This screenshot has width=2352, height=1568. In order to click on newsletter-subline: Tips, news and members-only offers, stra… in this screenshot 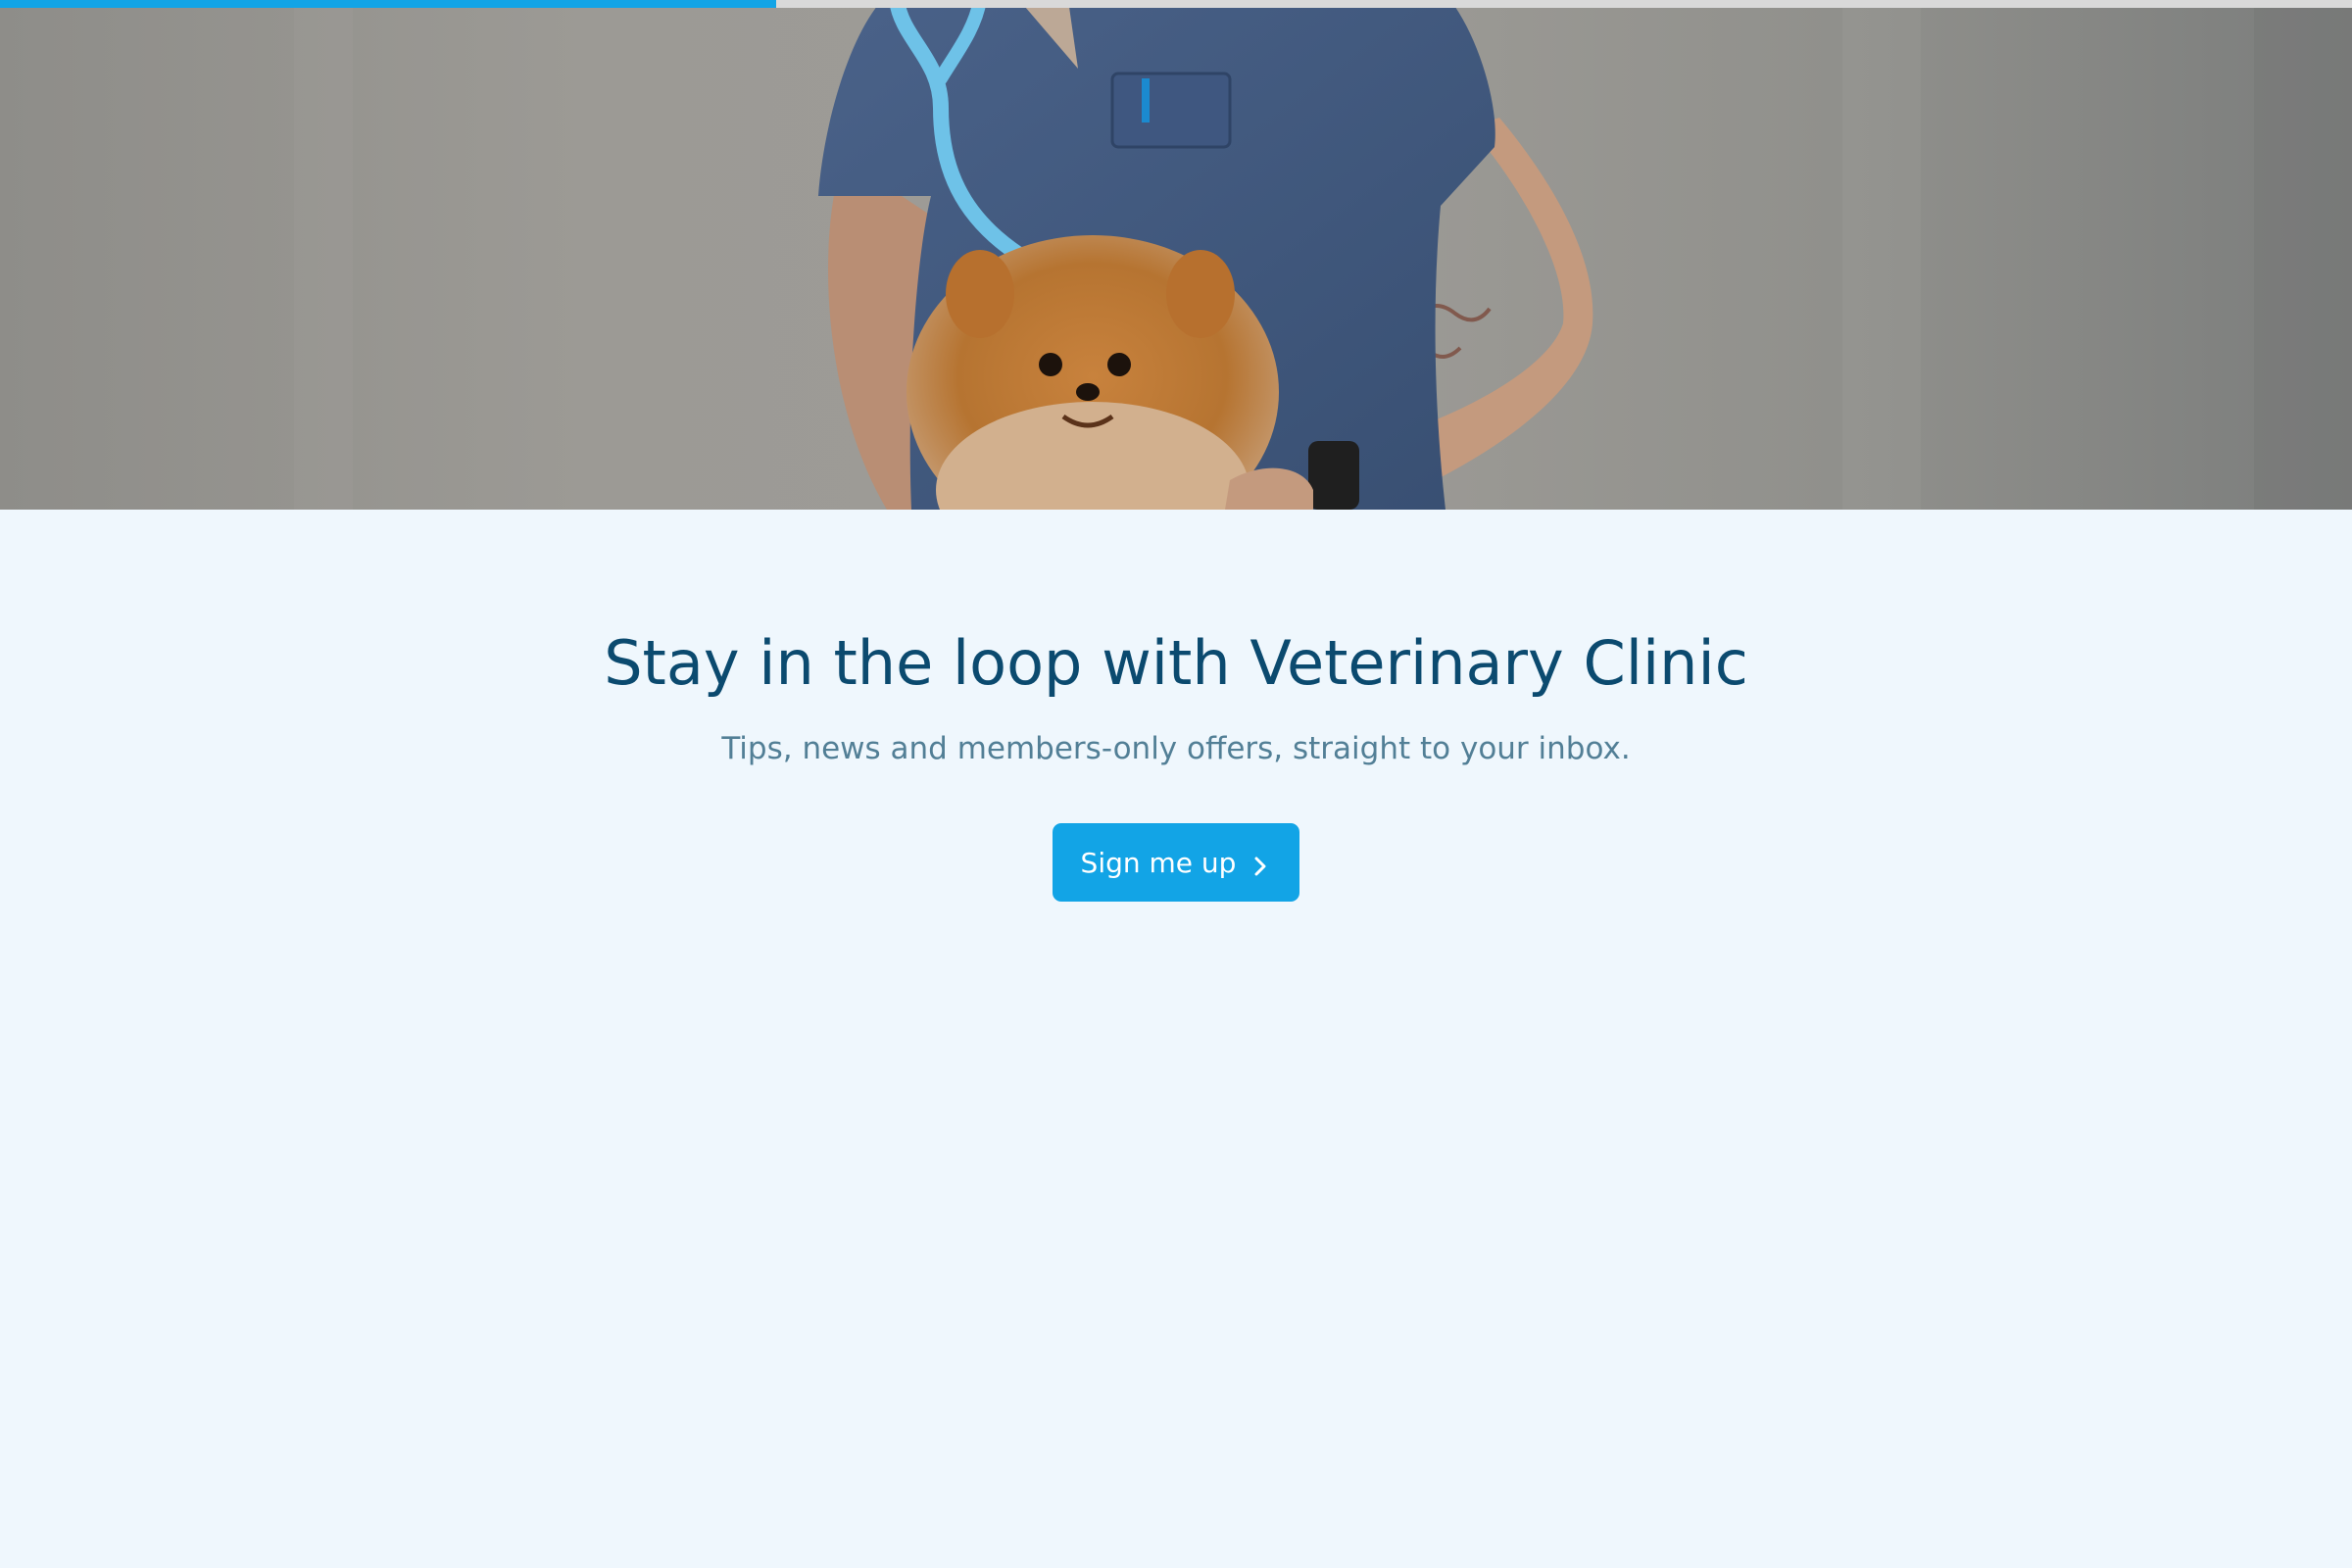, I will do `click(1176, 748)`.